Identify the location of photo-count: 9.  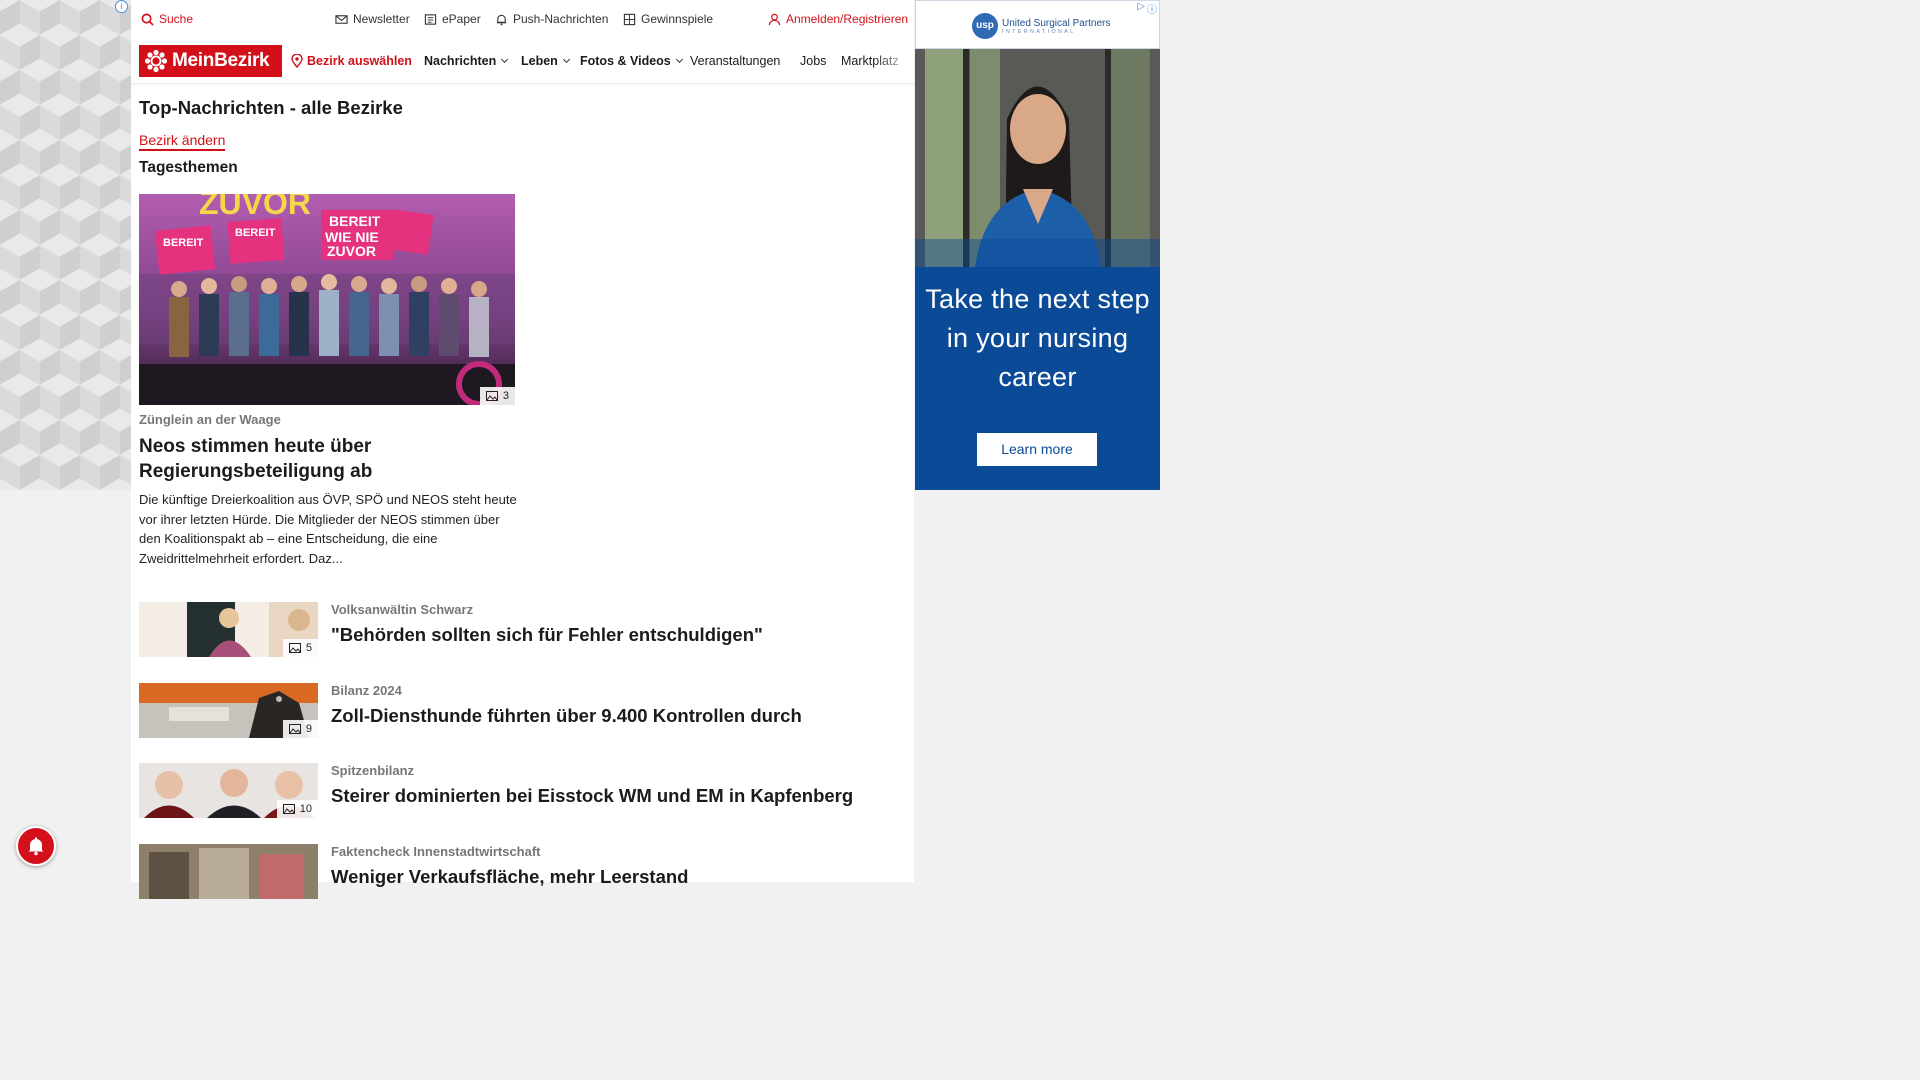
(308, 729).